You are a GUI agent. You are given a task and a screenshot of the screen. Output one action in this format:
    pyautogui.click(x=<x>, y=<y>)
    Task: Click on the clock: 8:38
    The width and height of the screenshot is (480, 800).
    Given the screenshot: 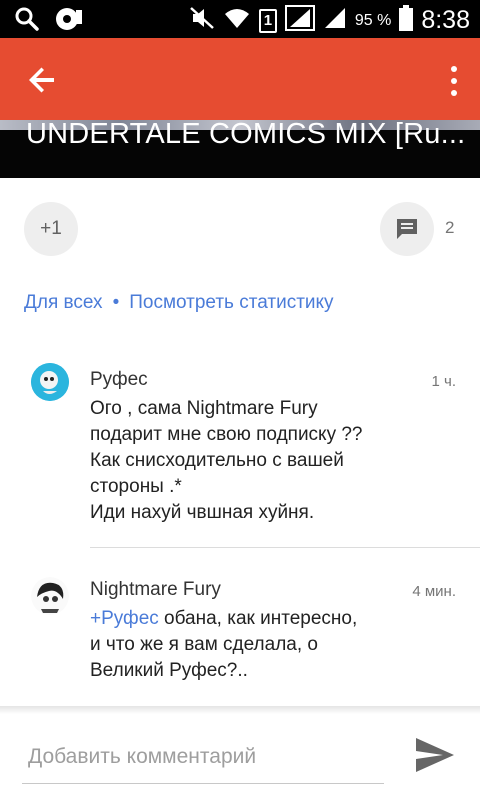 What is the action you would take?
    pyautogui.click(x=445, y=20)
    